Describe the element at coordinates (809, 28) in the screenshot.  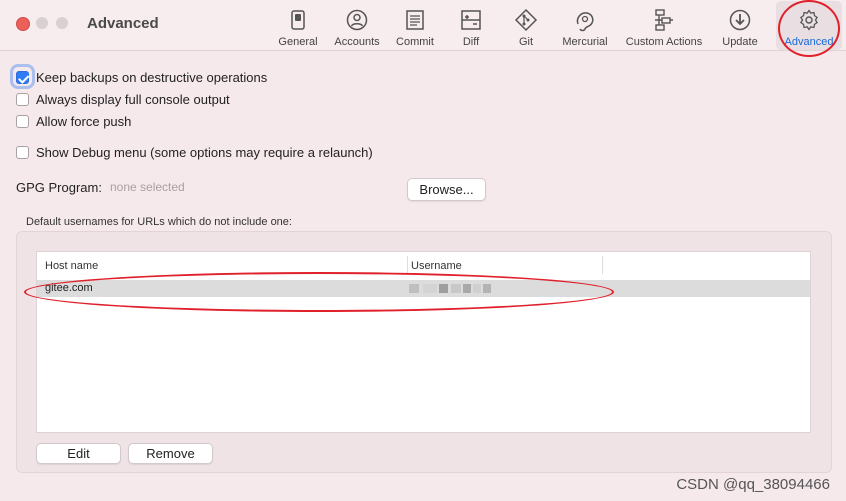
I see `annotation-circle-advanced` at that location.